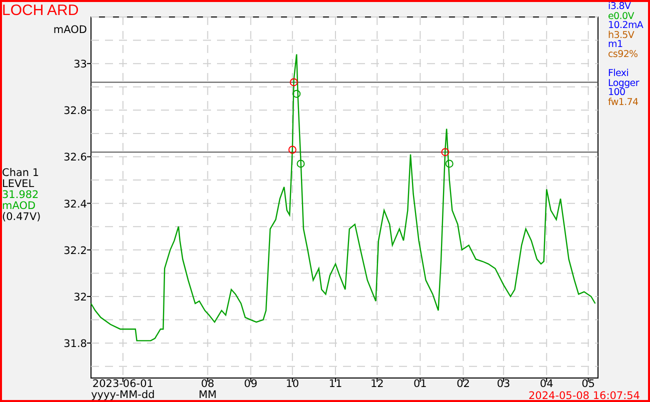 This screenshot has height=402, width=650. Describe the element at coordinates (335, 384) in the screenshot. I see `x-tick-label: 11` at that location.